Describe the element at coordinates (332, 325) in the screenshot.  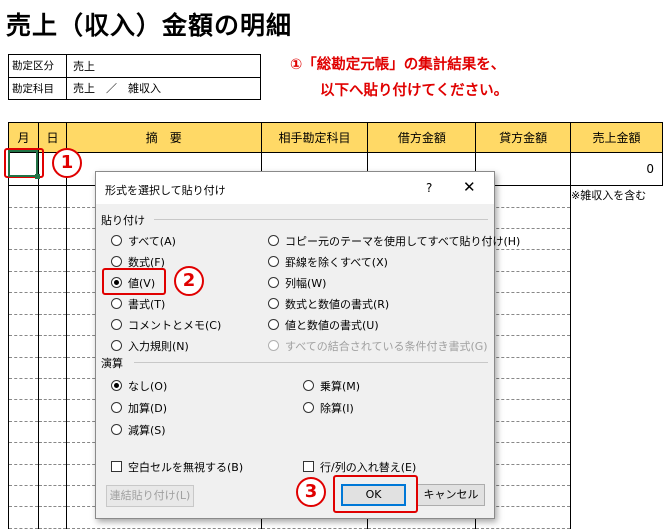
I see `option-label: 値と数値の書式(U)` at that location.